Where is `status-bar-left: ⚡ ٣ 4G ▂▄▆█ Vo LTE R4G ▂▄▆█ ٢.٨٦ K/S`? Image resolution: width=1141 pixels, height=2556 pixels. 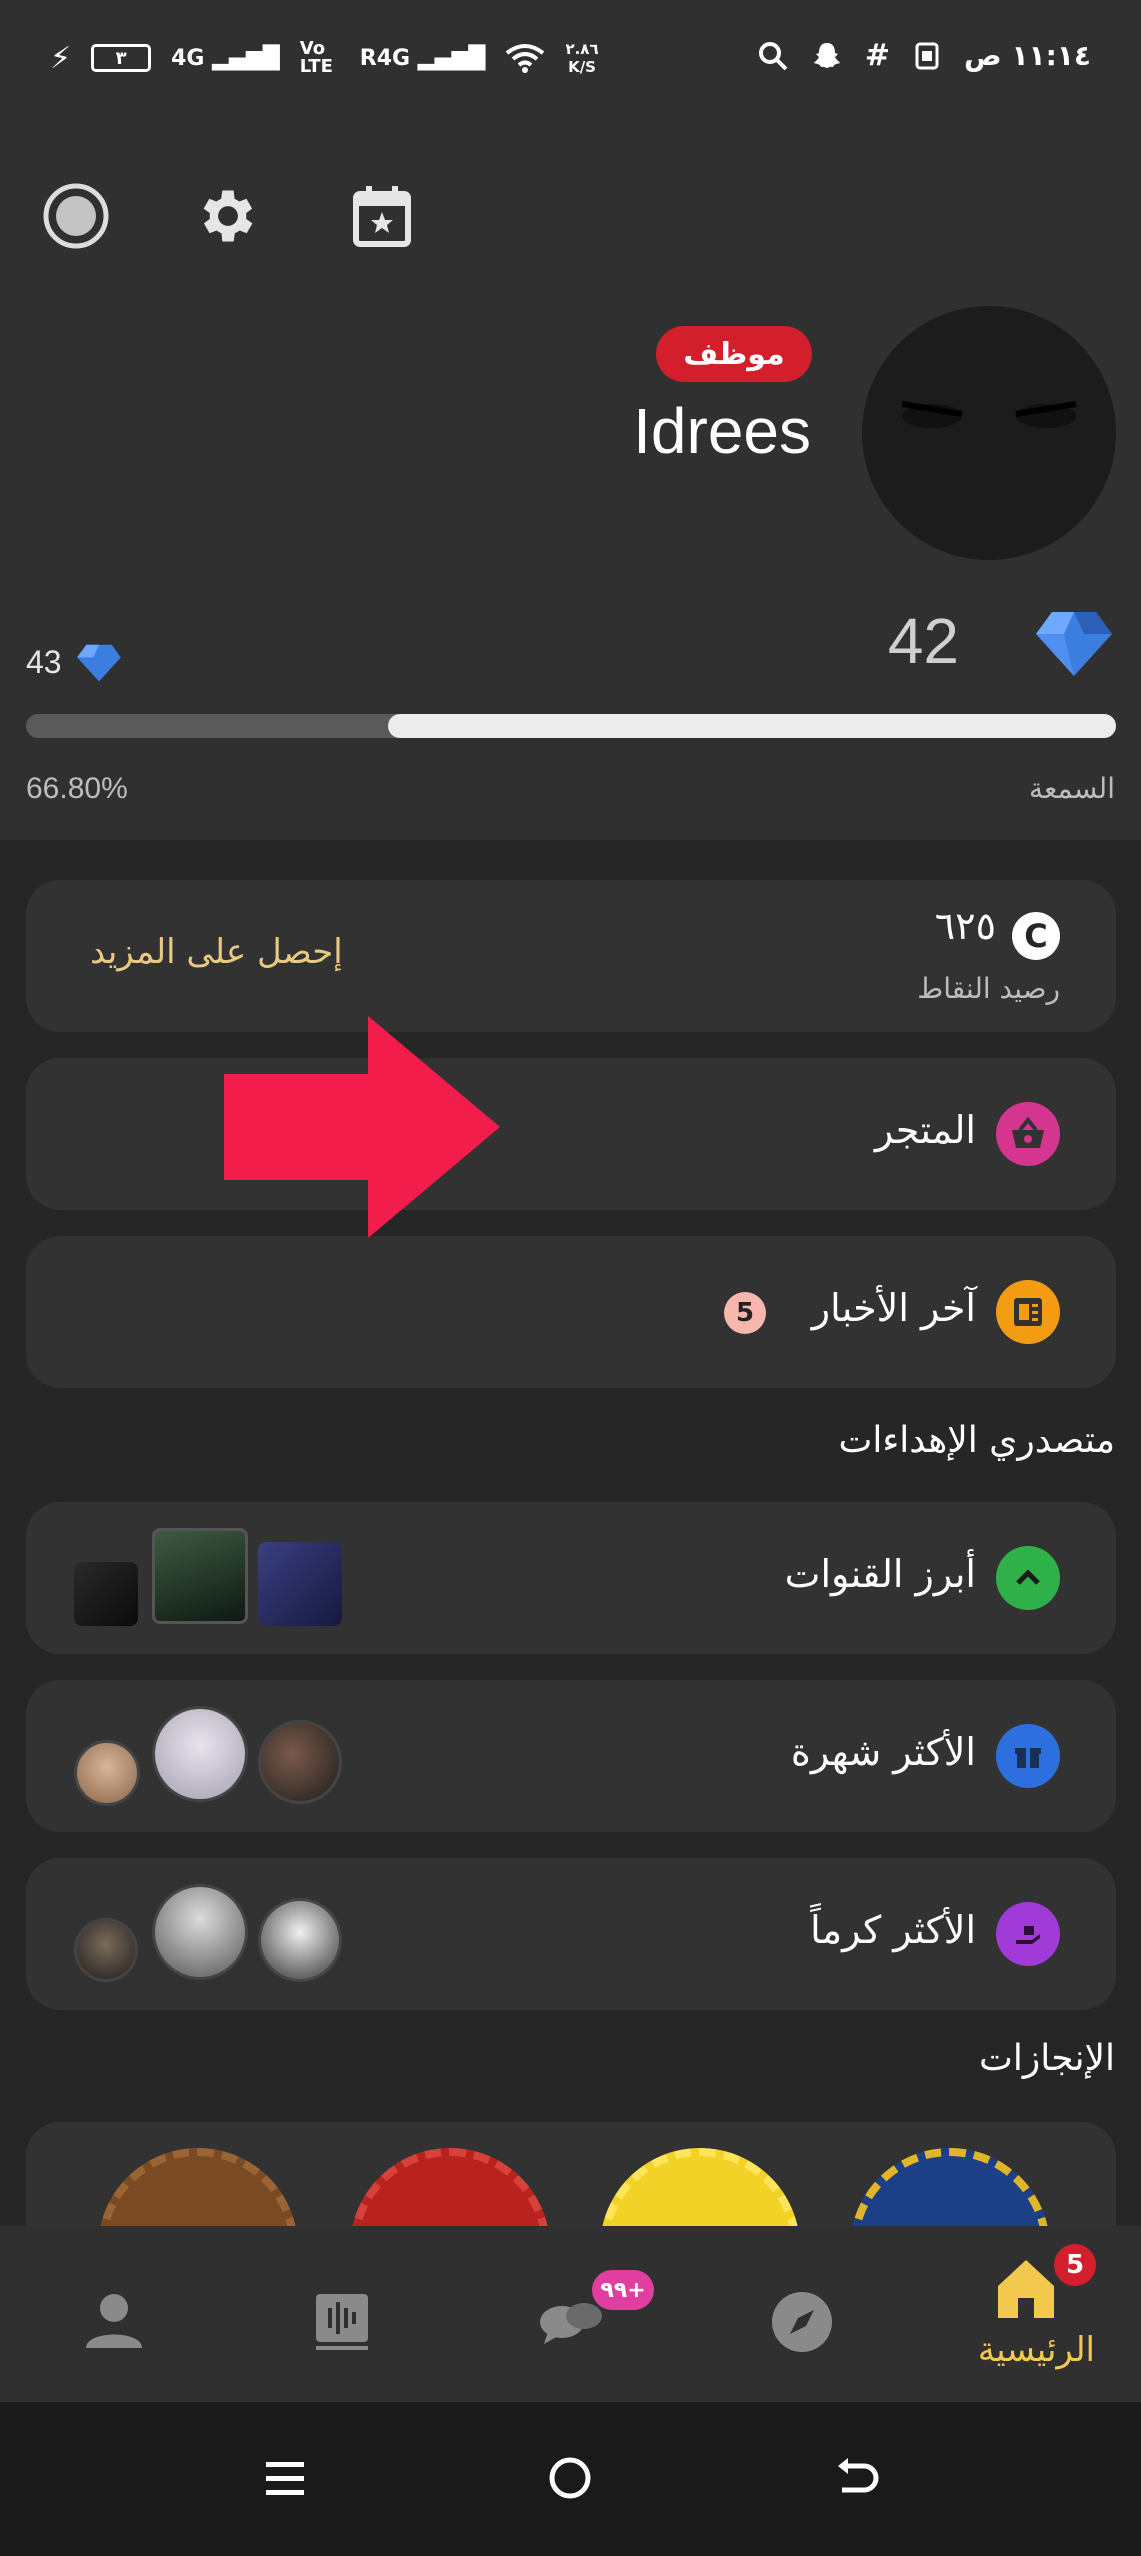
status-bar-left: ⚡ ٣ 4G ▂▄▆█ Vo LTE R4G ▂▄▆█ ٢.٨٦ K/S is located at coordinates (324, 57).